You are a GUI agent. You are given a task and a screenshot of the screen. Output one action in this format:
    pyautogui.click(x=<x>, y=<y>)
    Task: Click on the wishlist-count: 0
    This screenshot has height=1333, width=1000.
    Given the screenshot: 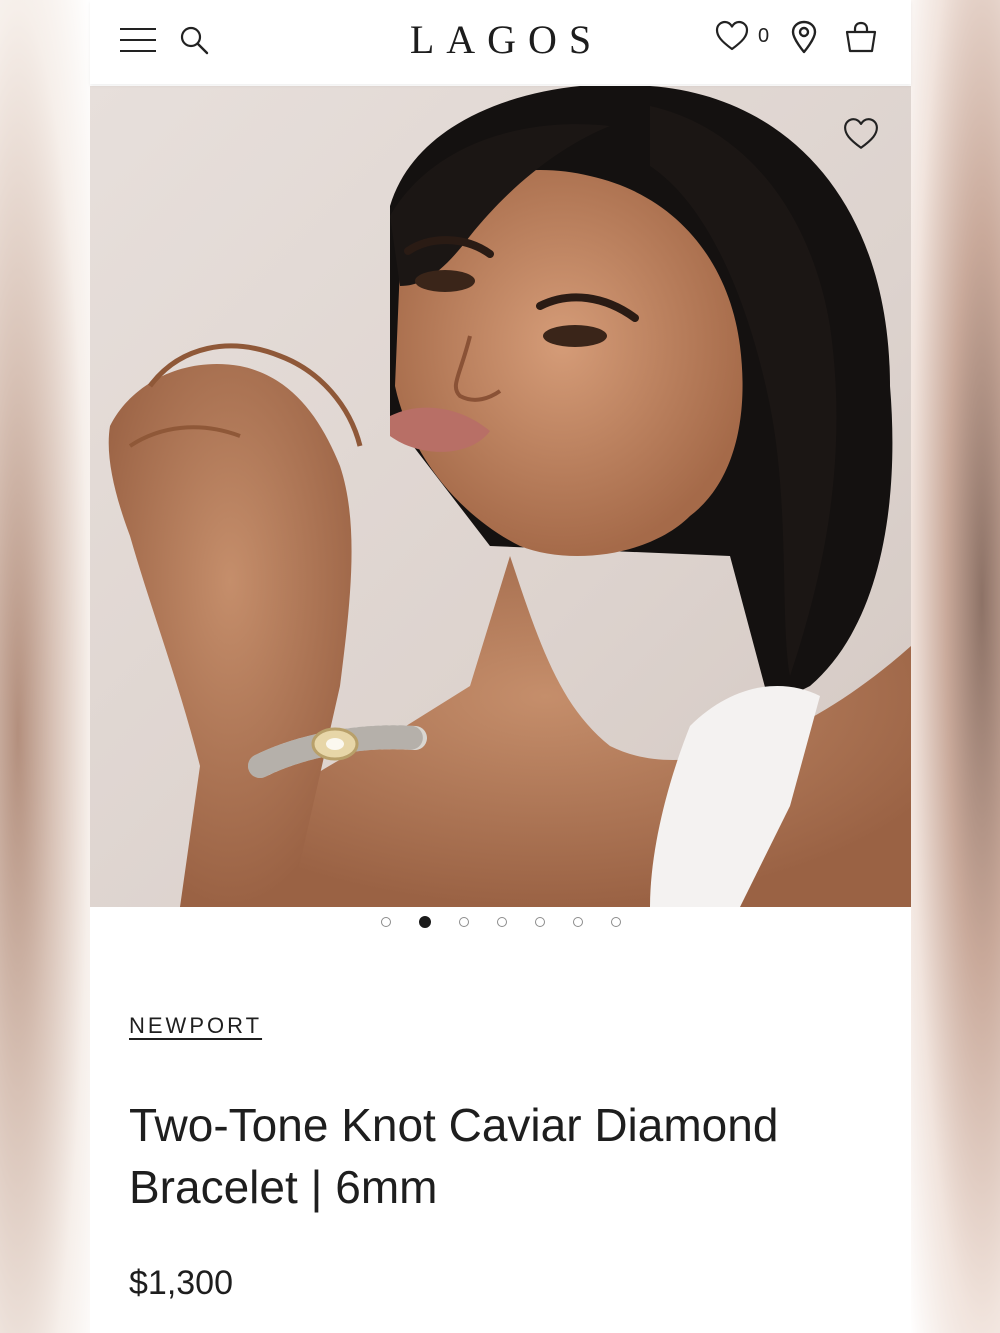 What is the action you would take?
    pyautogui.click(x=764, y=36)
    